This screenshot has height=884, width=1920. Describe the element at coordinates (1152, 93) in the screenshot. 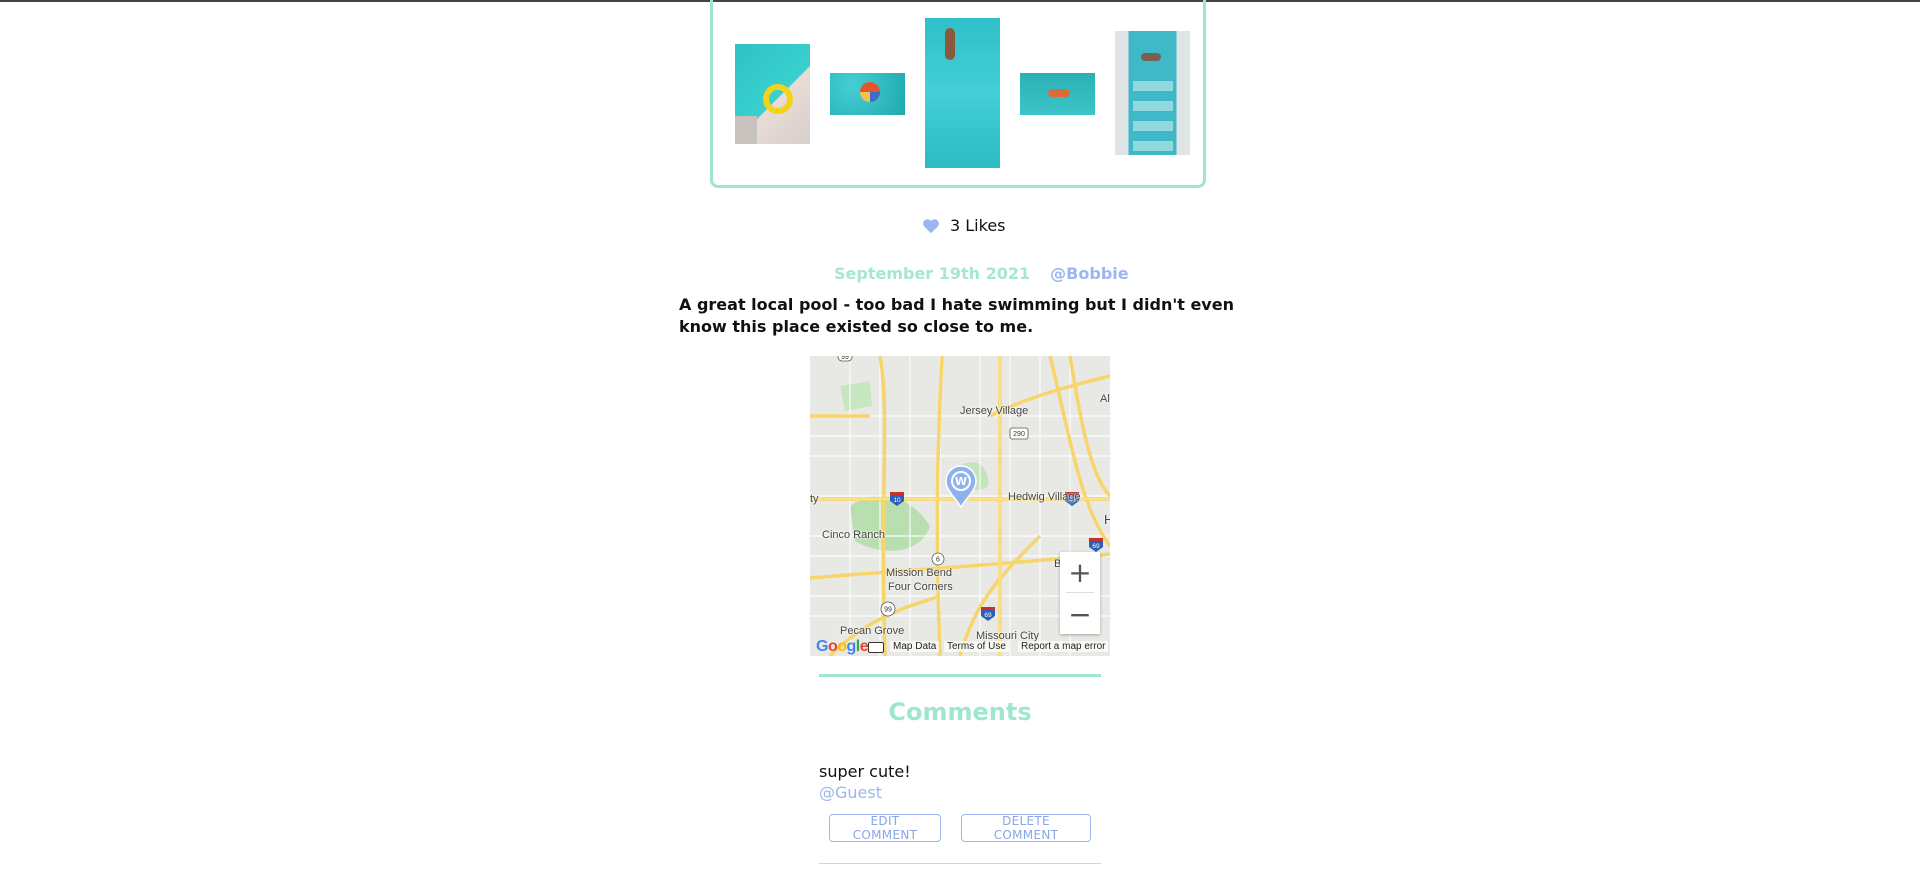

I see `pool-photo-steps` at that location.